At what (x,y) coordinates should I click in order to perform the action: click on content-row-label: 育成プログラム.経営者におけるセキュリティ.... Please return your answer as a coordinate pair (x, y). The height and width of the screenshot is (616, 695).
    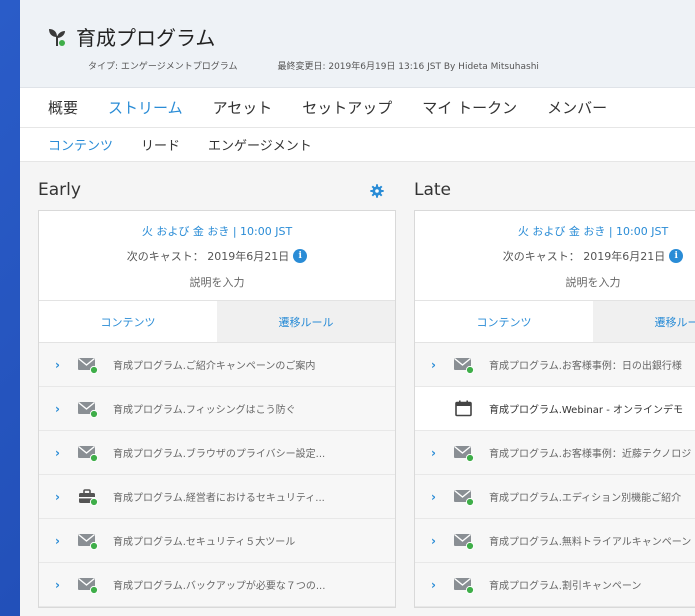
    Looking at the image, I should click on (219, 496).